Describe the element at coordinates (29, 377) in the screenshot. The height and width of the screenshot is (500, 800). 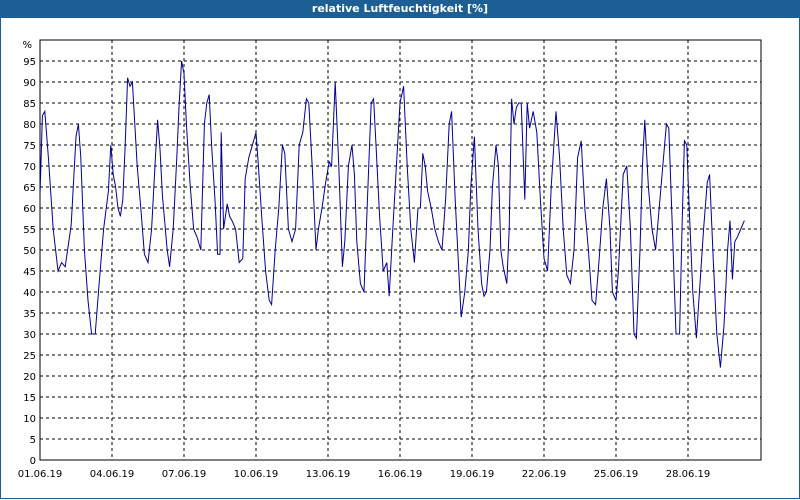
I see `y-tick-label: 20` at that location.